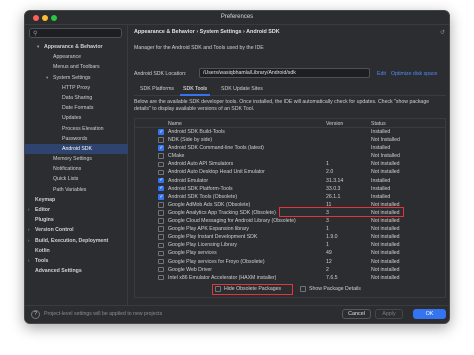 The width and height of the screenshot is (474, 355). What do you see at coordinates (76, 220) in the screenshot?
I see `sidebar-item: Plugins` at bounding box center [76, 220].